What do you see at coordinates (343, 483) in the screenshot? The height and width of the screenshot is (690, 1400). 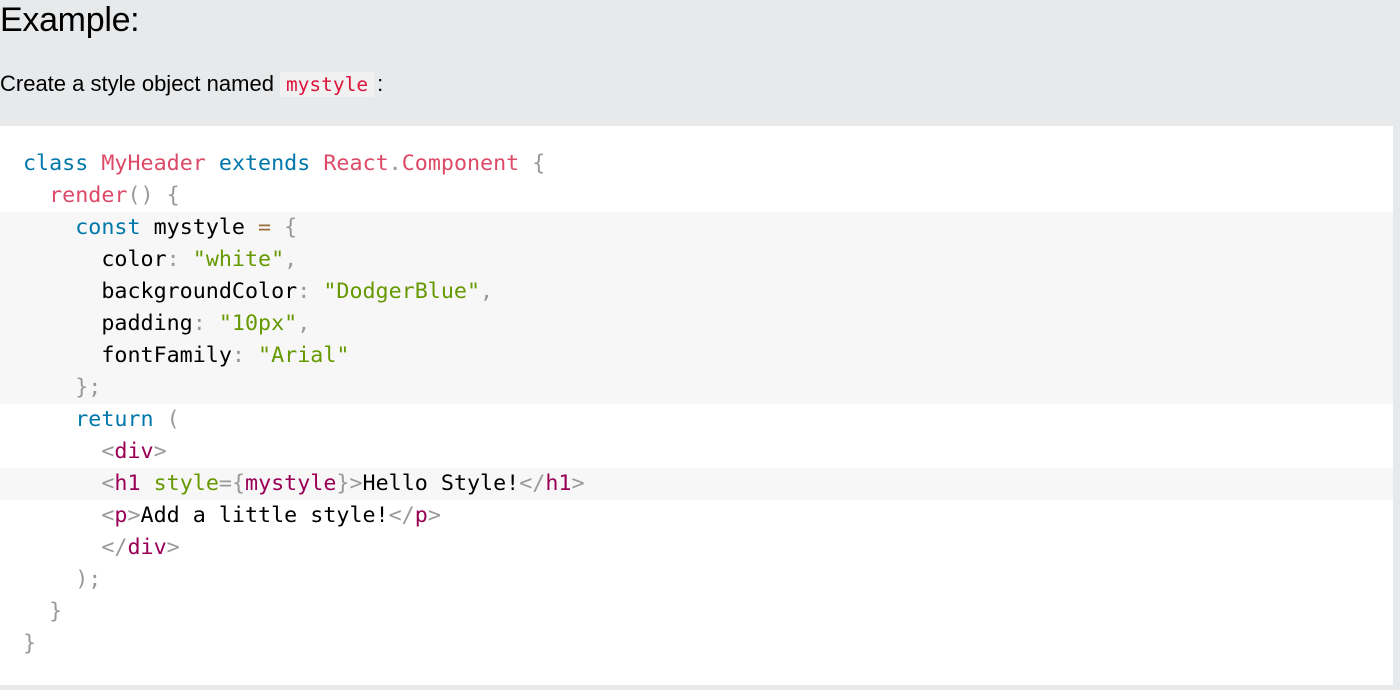 I see `code-line-text: <h1 style={mystyle}>Hello Style!</h1>` at bounding box center [343, 483].